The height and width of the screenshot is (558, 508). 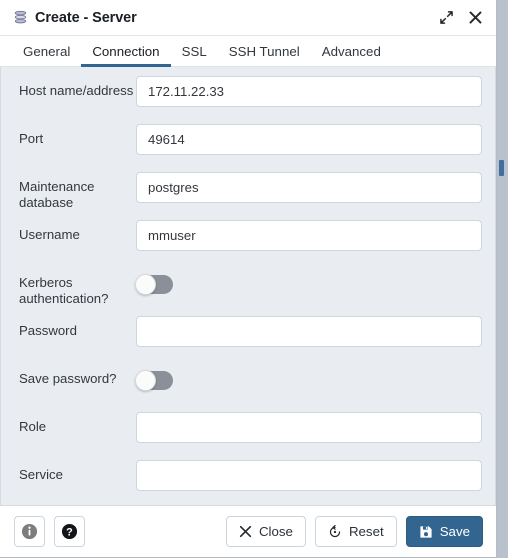 I want to click on maintenance-database-input, so click(x=309, y=187).